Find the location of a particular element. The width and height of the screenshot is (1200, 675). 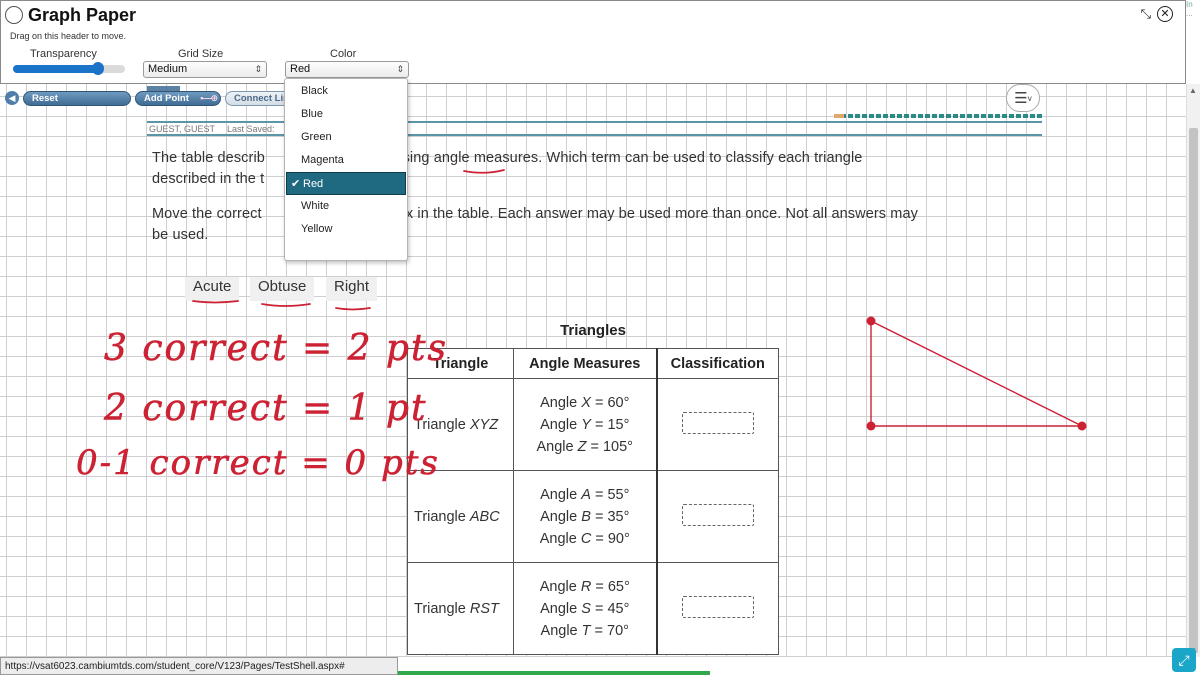

transparency-slider-thumb is located at coordinates (98, 68).